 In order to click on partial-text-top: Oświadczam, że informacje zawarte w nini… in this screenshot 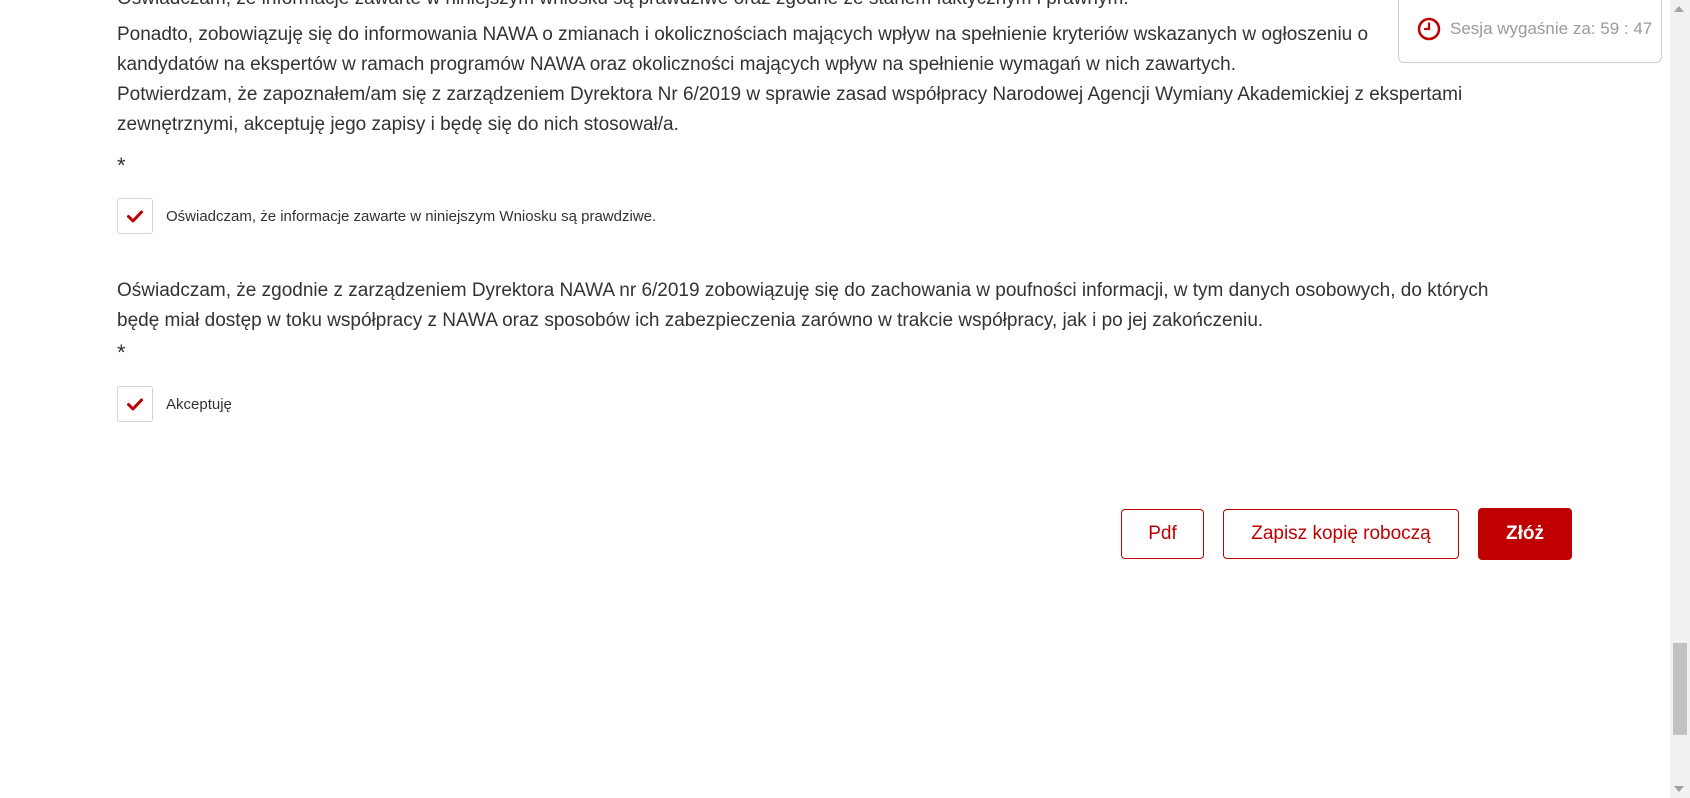, I will do `click(623, 7)`.